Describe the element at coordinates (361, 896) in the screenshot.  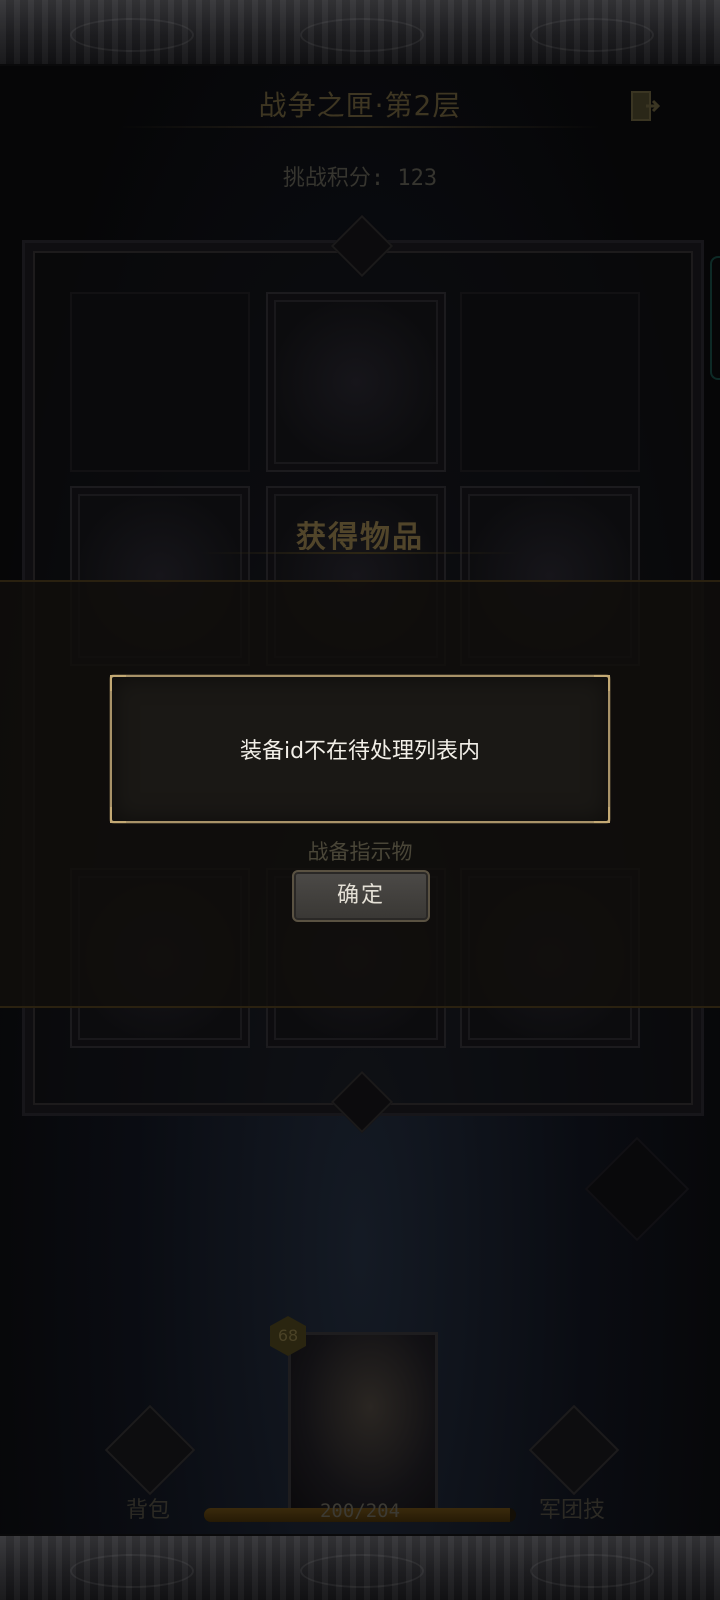
I see `confirm-button: 确定` at that location.